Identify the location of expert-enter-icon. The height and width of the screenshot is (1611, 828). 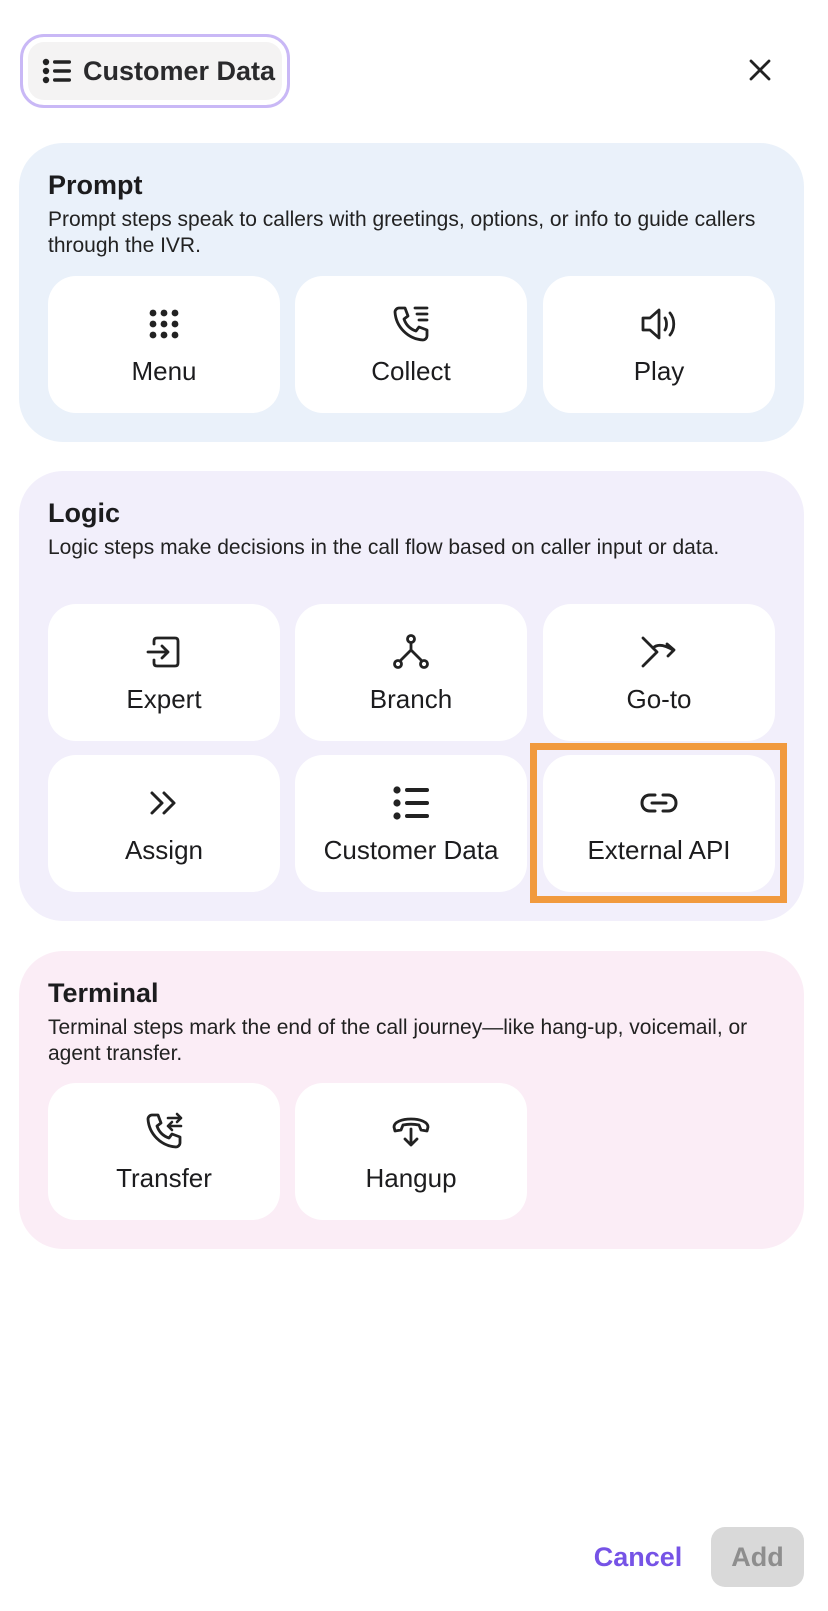
(164, 652).